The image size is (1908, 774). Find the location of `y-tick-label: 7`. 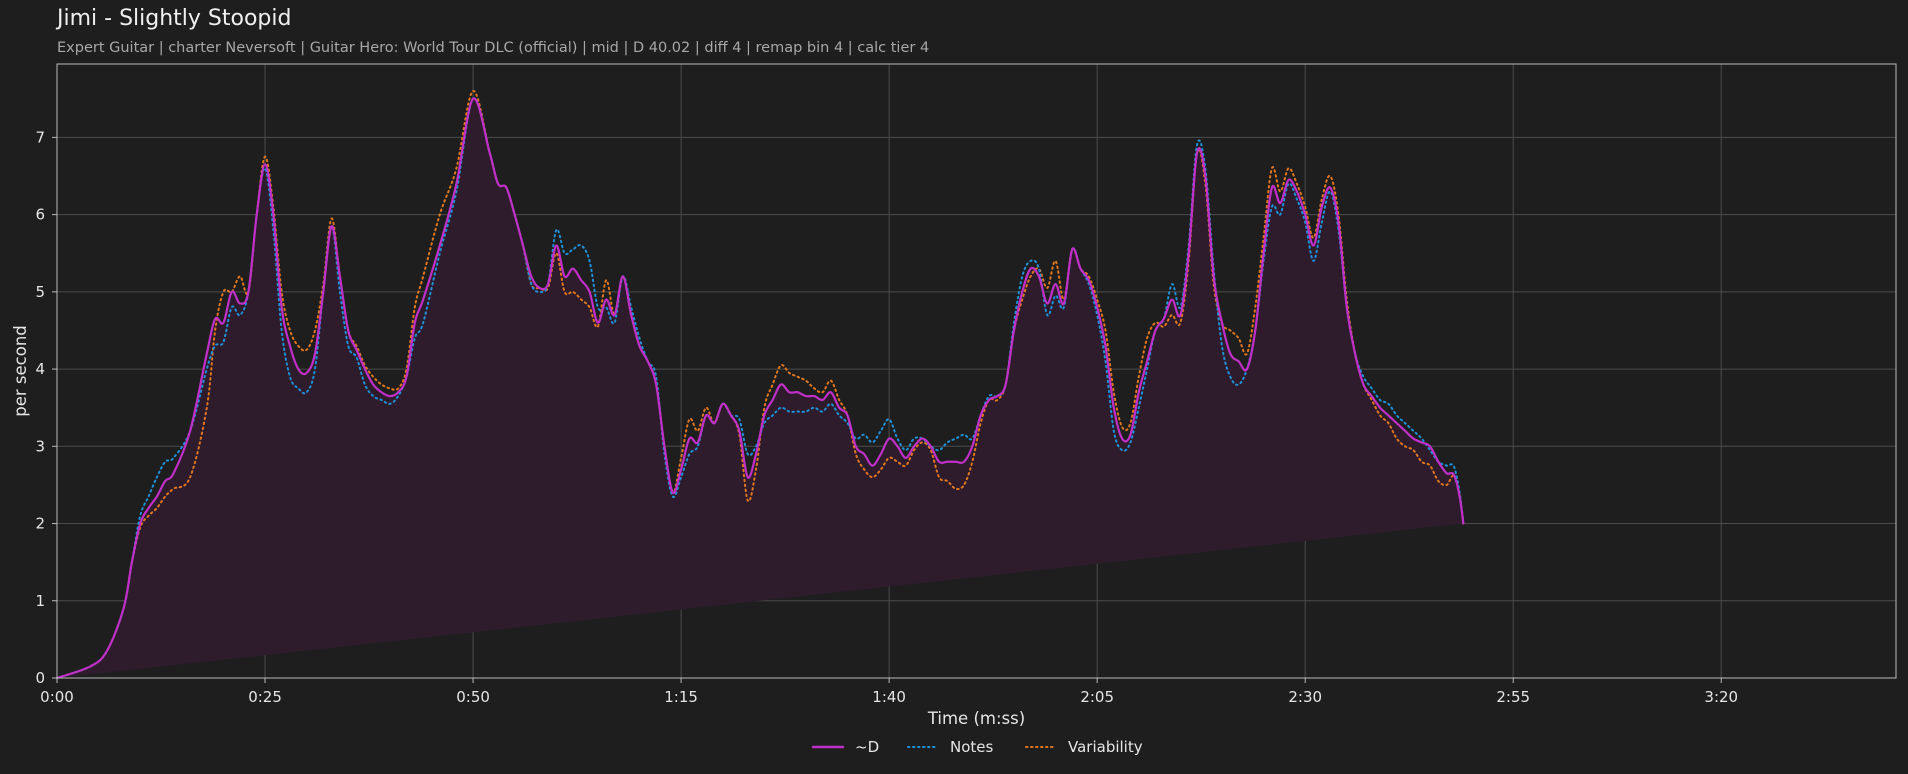

y-tick-label: 7 is located at coordinates (40, 137).